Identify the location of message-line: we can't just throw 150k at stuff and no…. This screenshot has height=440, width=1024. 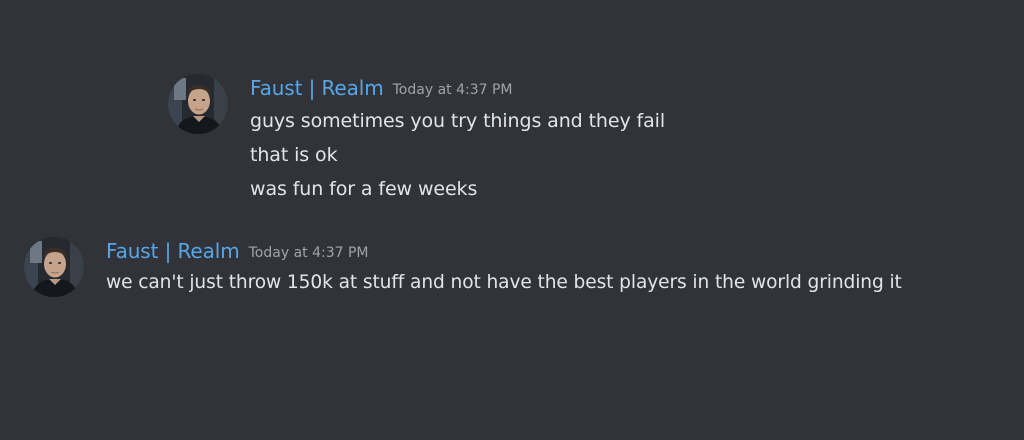
(504, 282).